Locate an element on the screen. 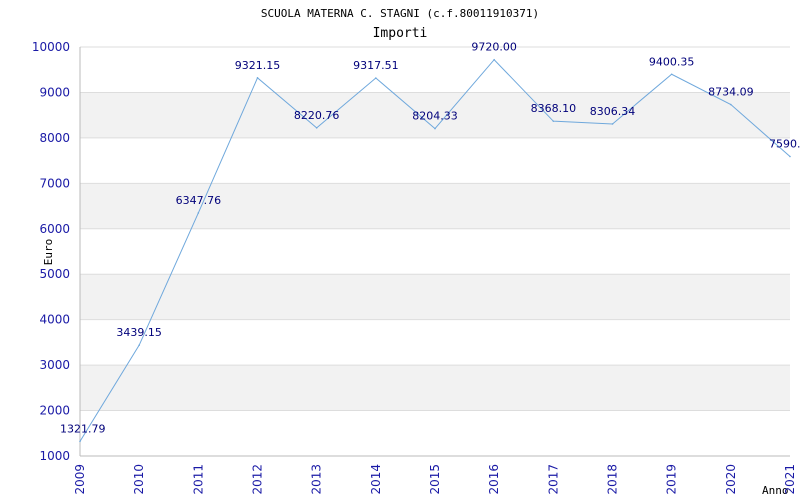 This screenshot has height=500, width=800. x-tick-label: 2012 is located at coordinates (258, 479).